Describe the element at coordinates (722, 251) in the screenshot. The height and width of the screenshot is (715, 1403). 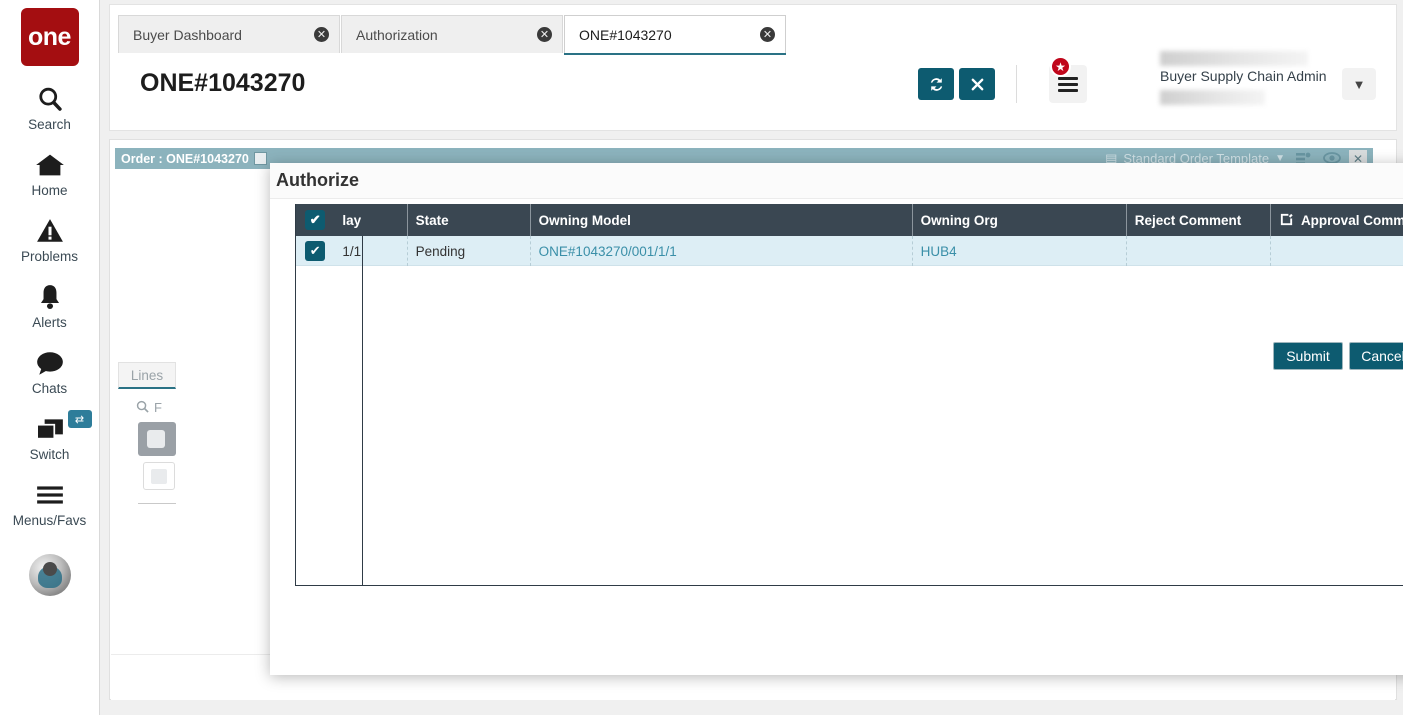
I see `cell-owning-model: ONE#1043270/001/1/1` at that location.